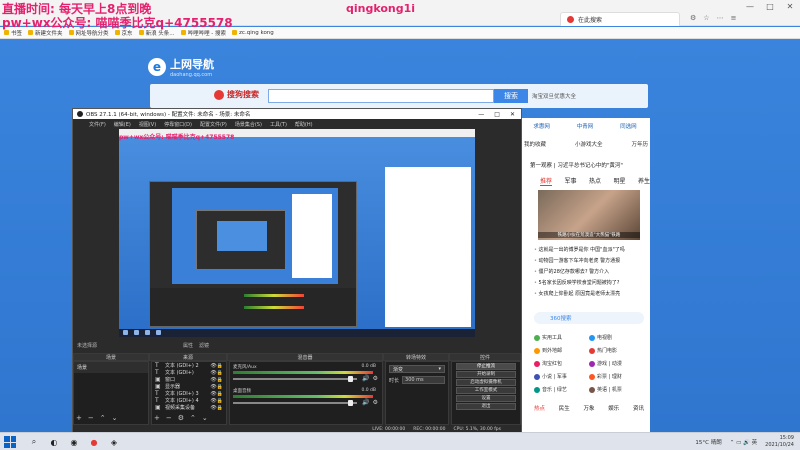  Describe the element at coordinates (561, 389) in the screenshot. I see `category-link: 音乐 | 绿艺` at that location.